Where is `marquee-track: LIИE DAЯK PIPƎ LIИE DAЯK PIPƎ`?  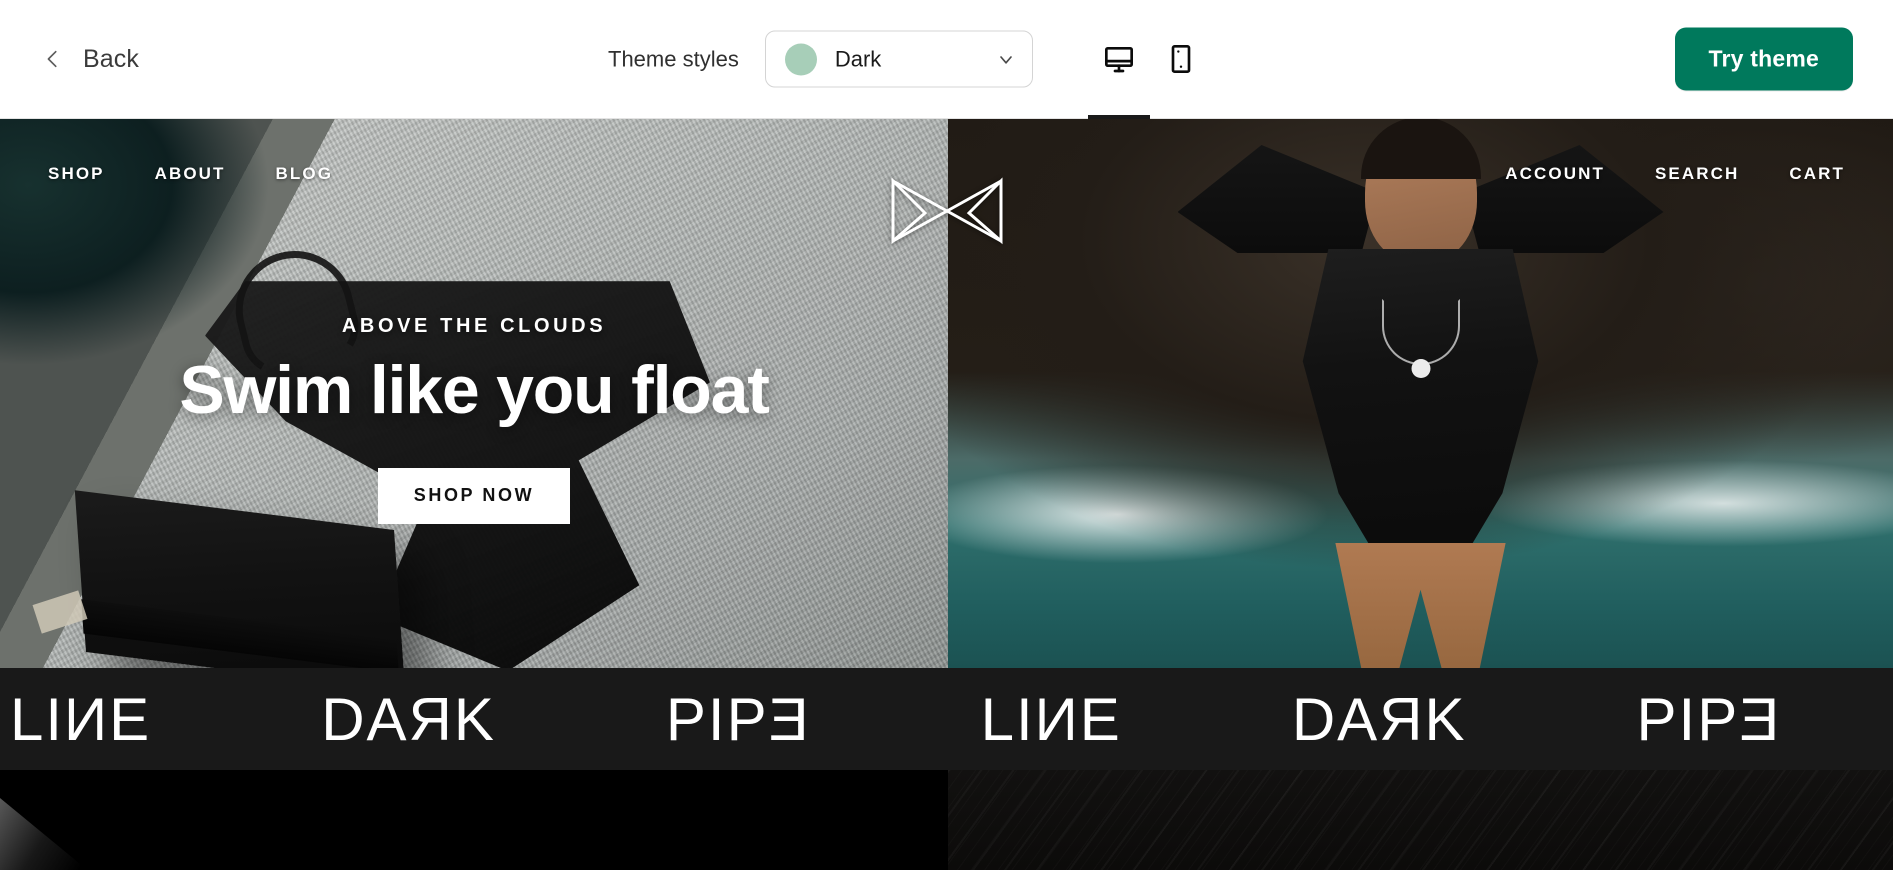 marquee-track: LIИE DAЯK PIPƎ LIИE DAЯK PIPƎ is located at coordinates (890, 719).